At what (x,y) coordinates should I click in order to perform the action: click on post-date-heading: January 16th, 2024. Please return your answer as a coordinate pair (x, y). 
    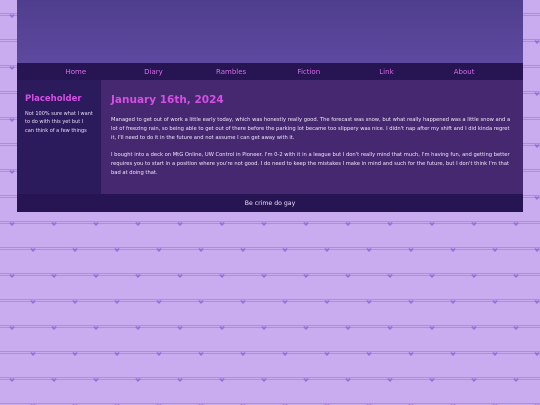
    Looking at the image, I should click on (167, 100).